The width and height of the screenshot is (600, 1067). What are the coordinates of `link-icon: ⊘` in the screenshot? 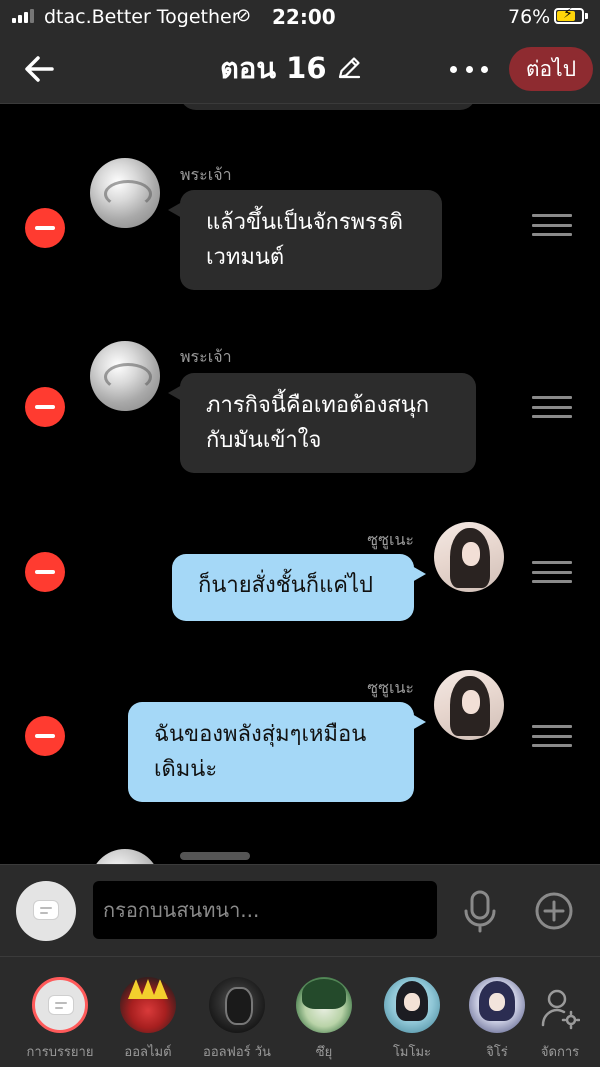 It's located at (244, 15).